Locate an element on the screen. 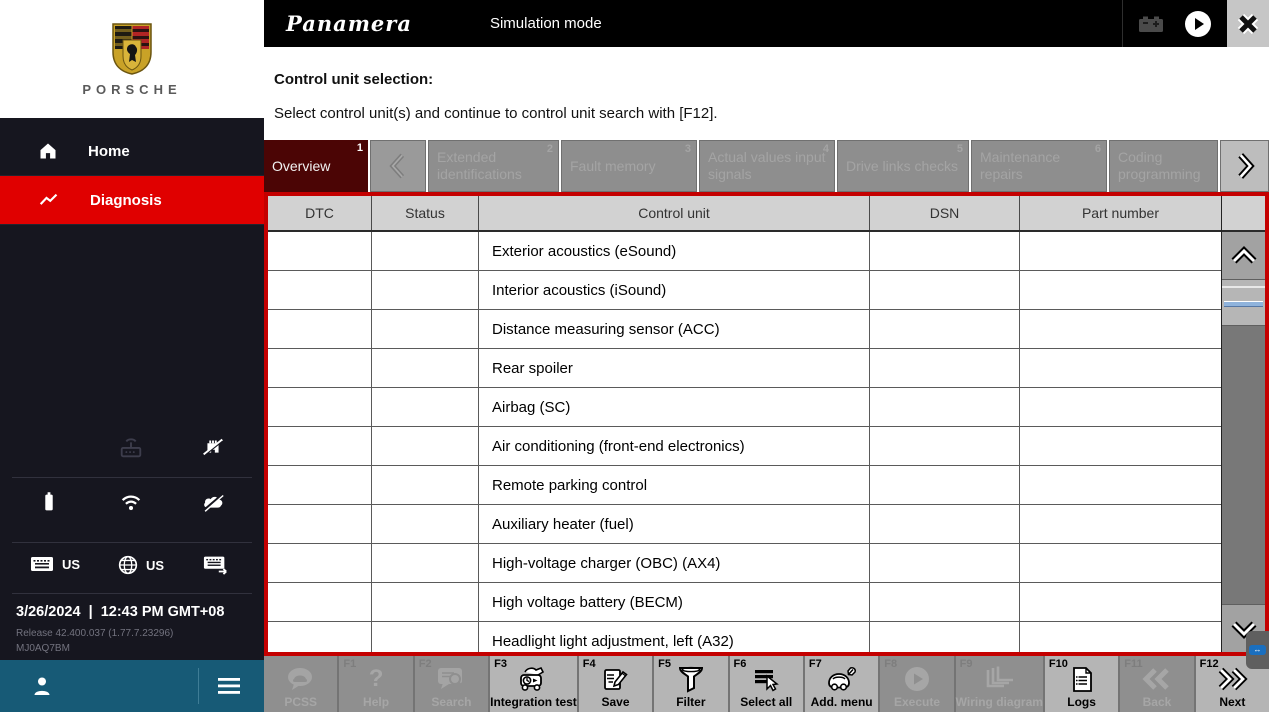 The width and height of the screenshot is (1269, 712). column-header-status: Status is located at coordinates (425, 213).